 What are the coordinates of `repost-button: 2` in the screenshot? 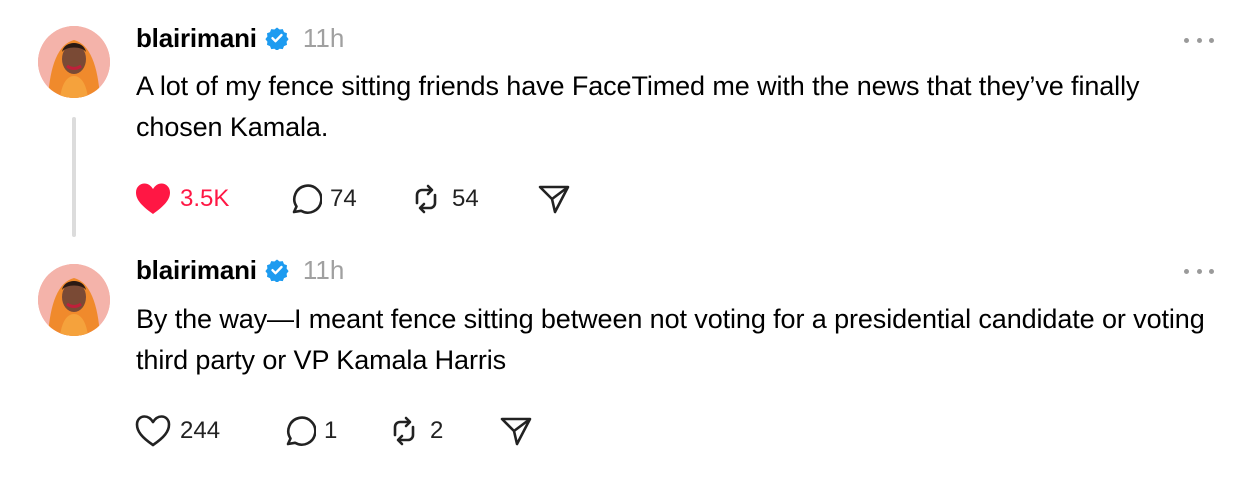 It's located at (442, 431).